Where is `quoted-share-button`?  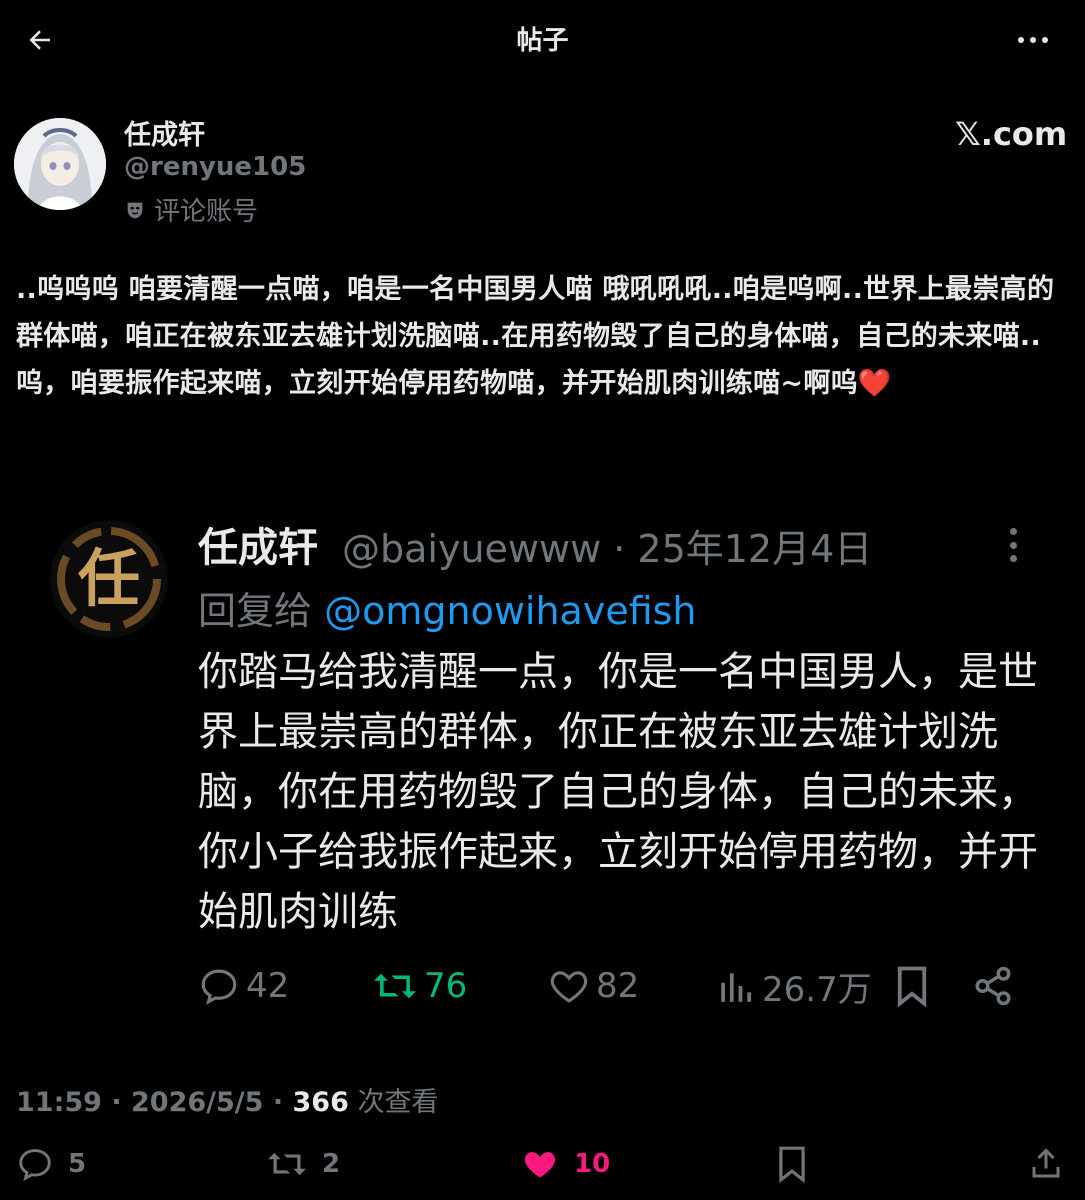 quoted-share-button is located at coordinates (993, 986).